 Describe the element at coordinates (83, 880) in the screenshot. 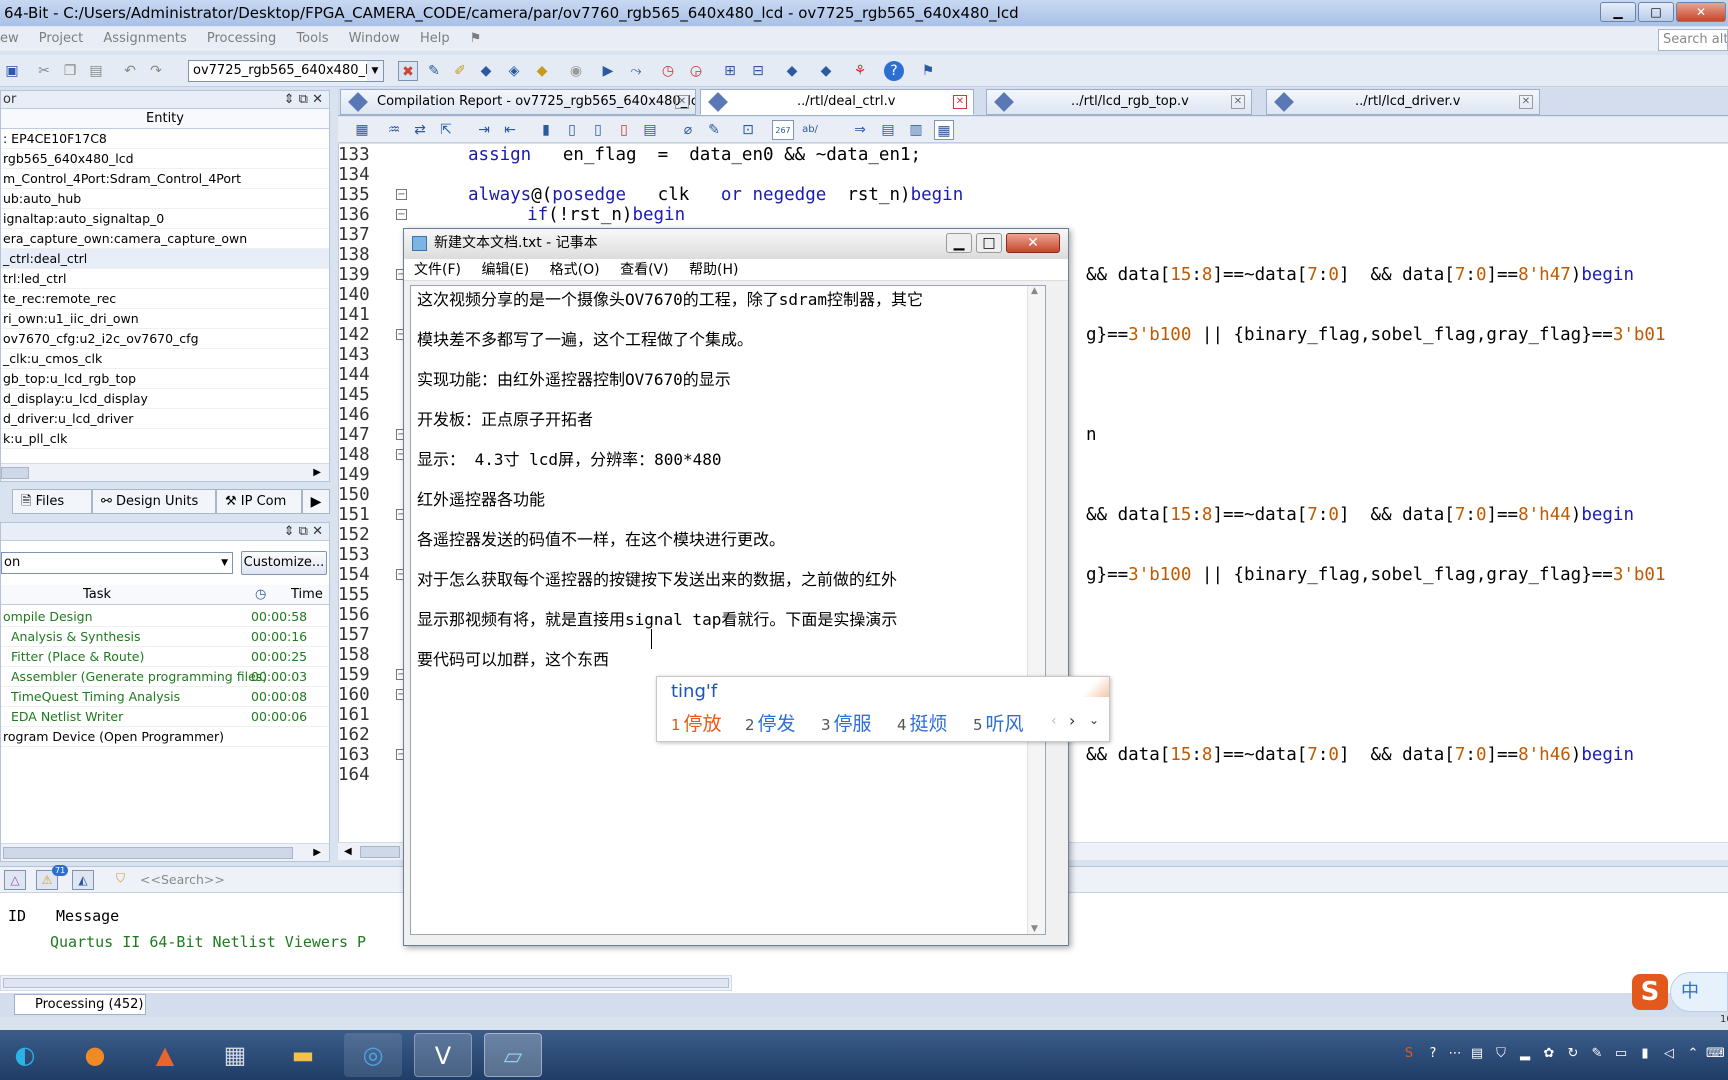

I see `info-filter-icon: ◭` at that location.